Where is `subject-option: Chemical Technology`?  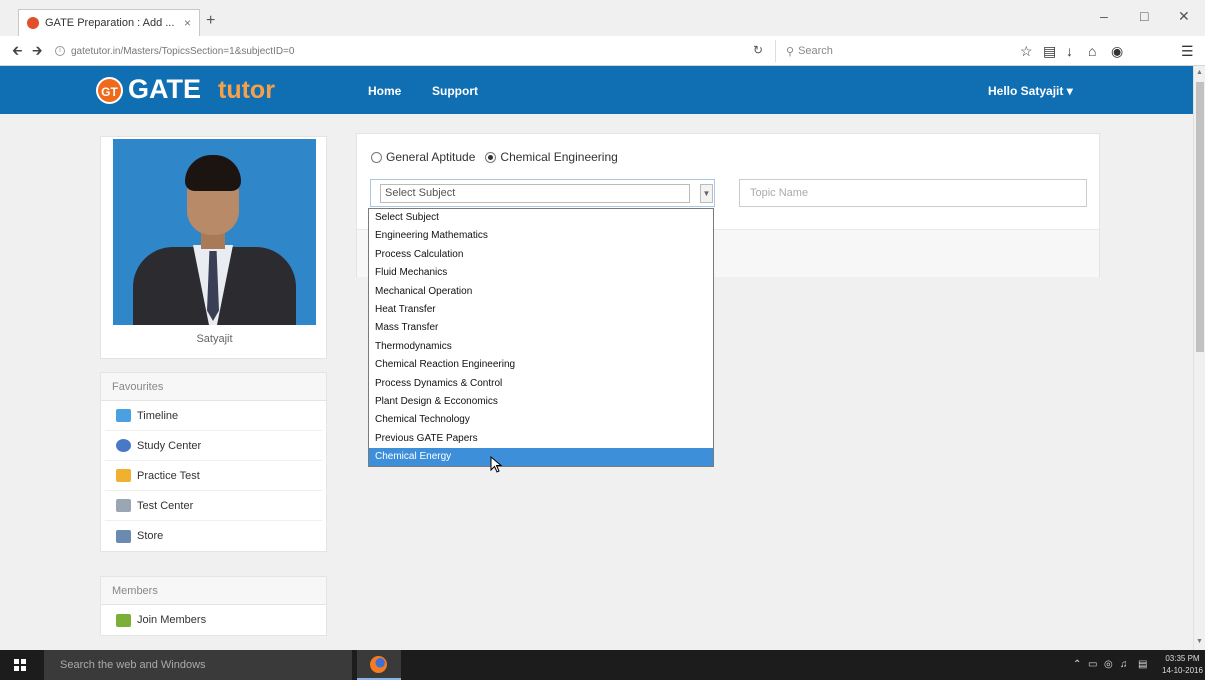
subject-option: Chemical Technology is located at coordinates (541, 420).